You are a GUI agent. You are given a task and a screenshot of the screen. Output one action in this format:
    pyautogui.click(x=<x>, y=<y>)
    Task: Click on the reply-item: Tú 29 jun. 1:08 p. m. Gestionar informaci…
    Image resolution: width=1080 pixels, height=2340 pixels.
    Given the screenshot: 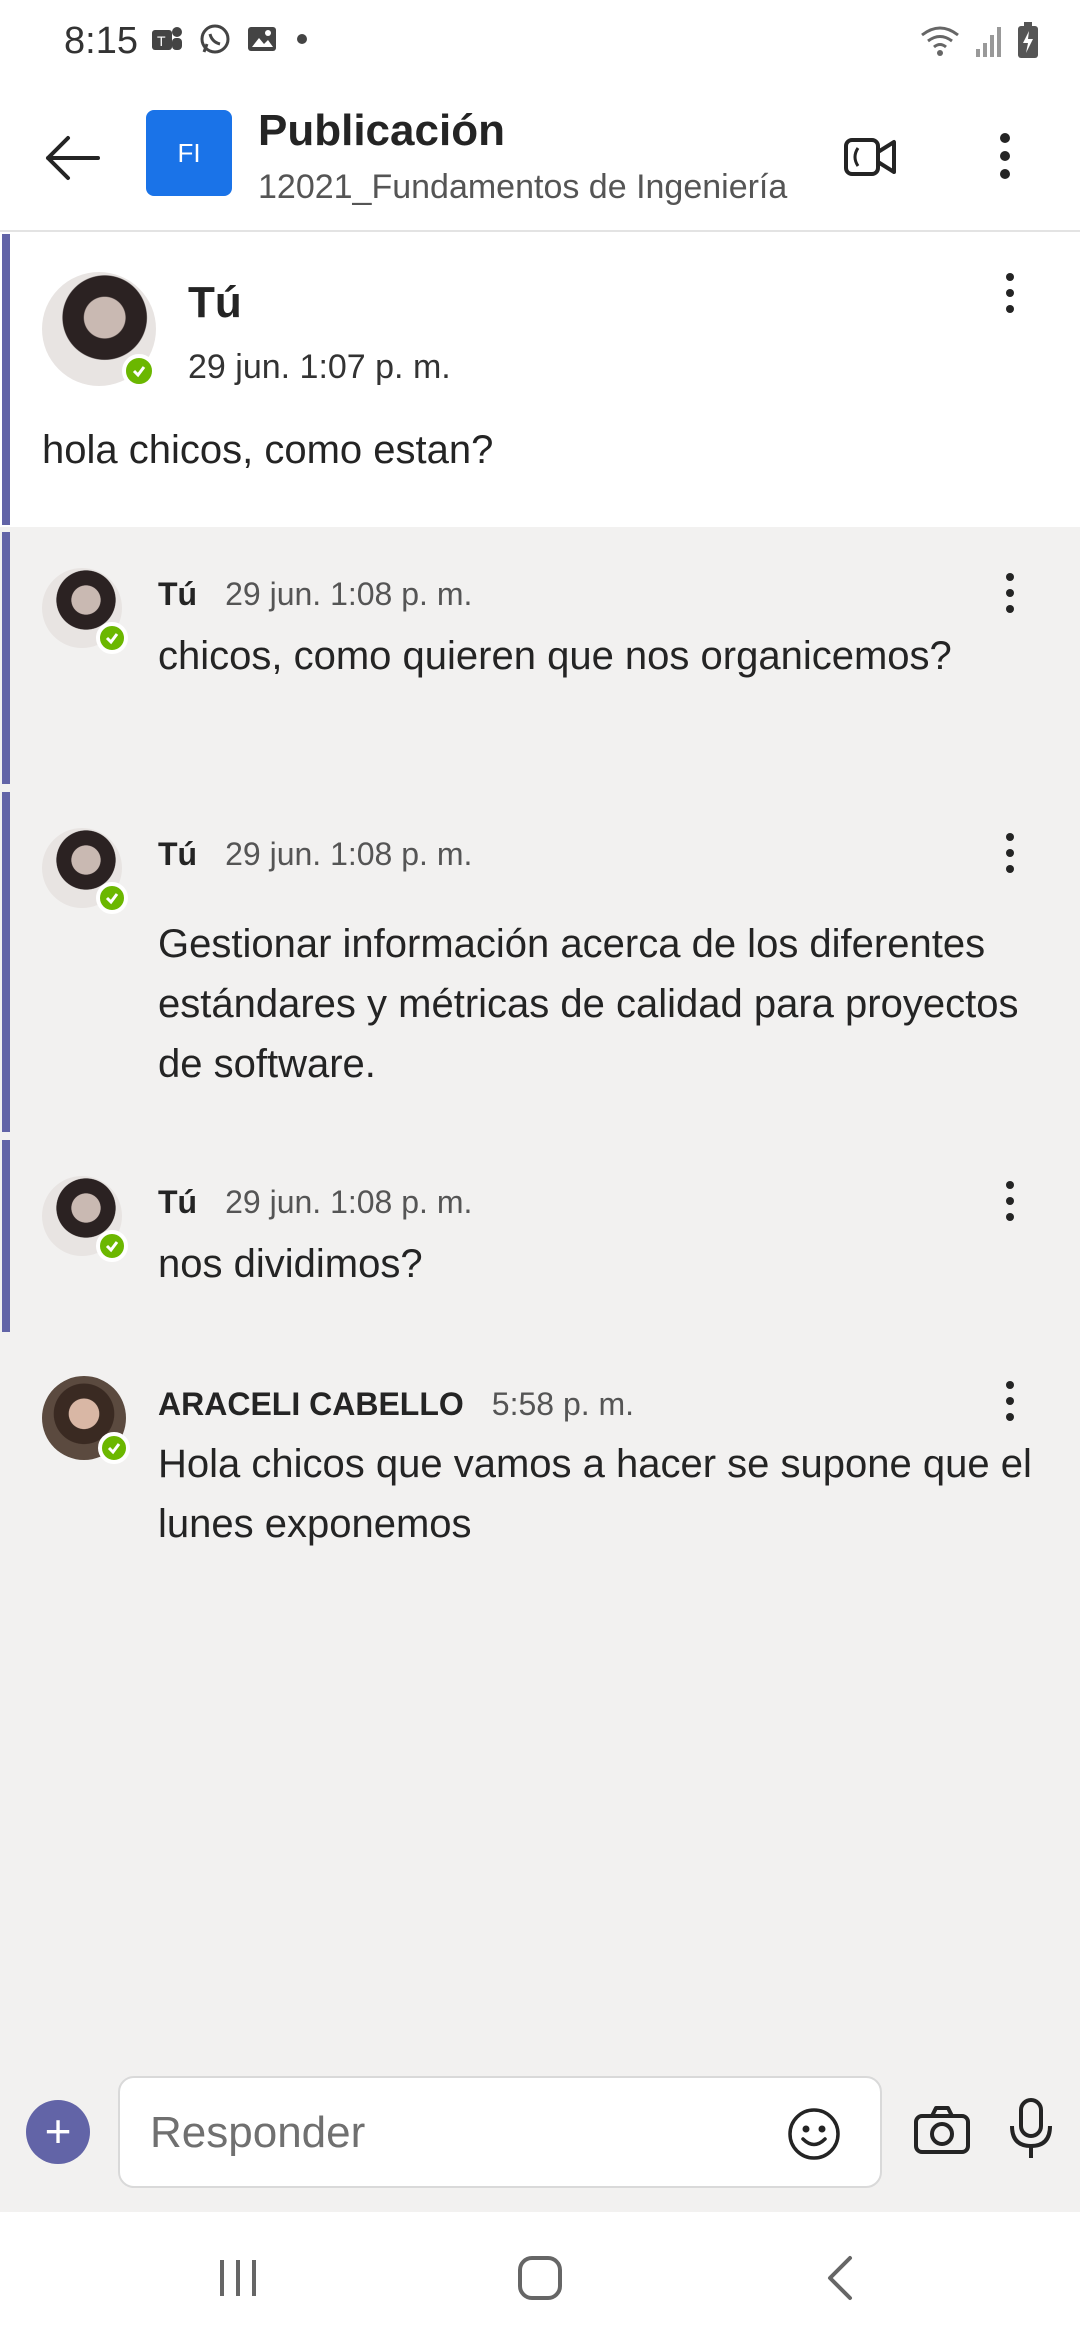 What is the action you would take?
    pyautogui.click(x=540, y=962)
    